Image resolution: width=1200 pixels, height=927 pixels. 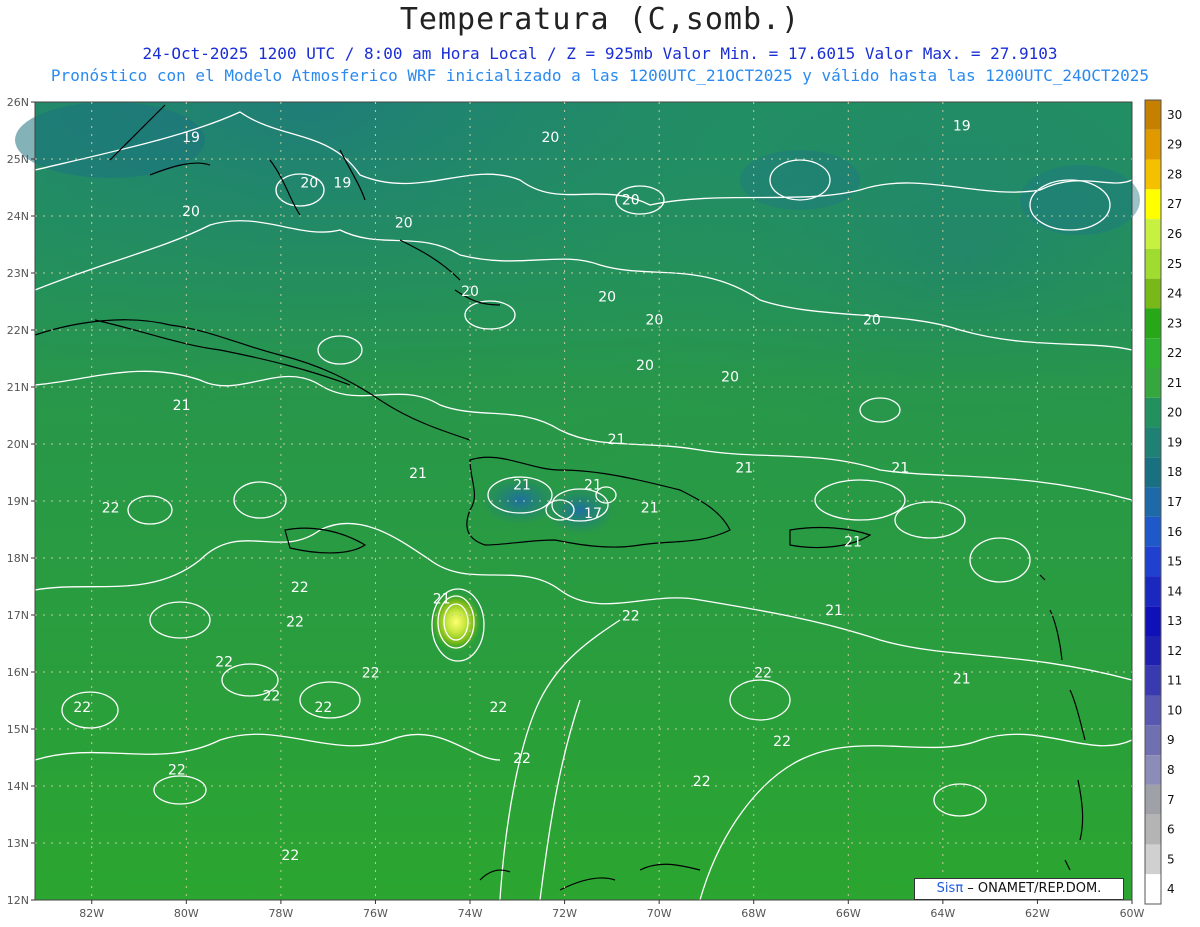 What do you see at coordinates (1171, 800) in the screenshot?
I see `colorbar-label: 7` at bounding box center [1171, 800].